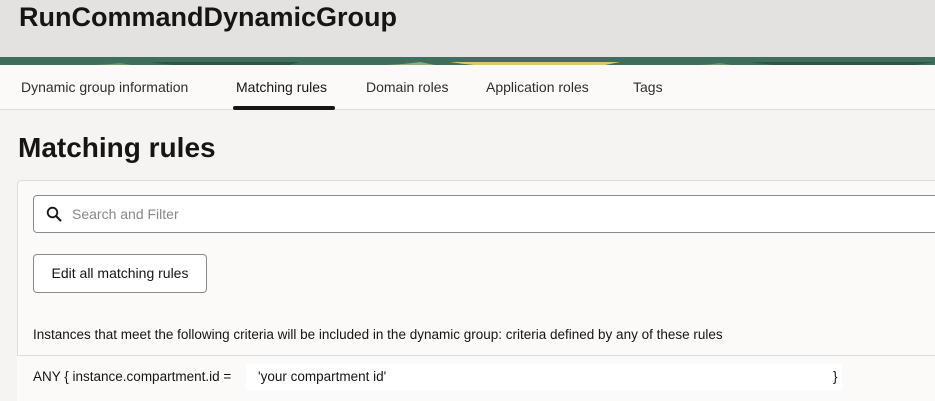  Describe the element at coordinates (537, 87) in the screenshot. I see `tab-application-roles: Application roles` at that location.